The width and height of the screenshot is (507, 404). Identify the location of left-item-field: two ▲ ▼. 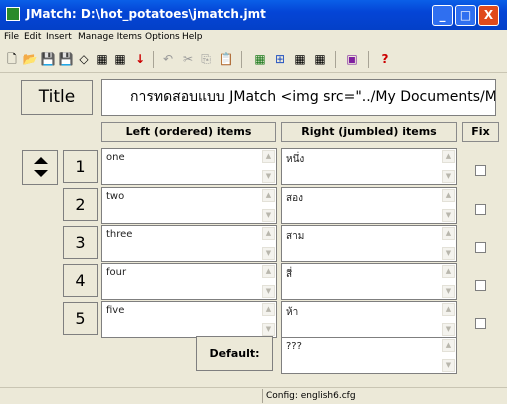
(189, 205).